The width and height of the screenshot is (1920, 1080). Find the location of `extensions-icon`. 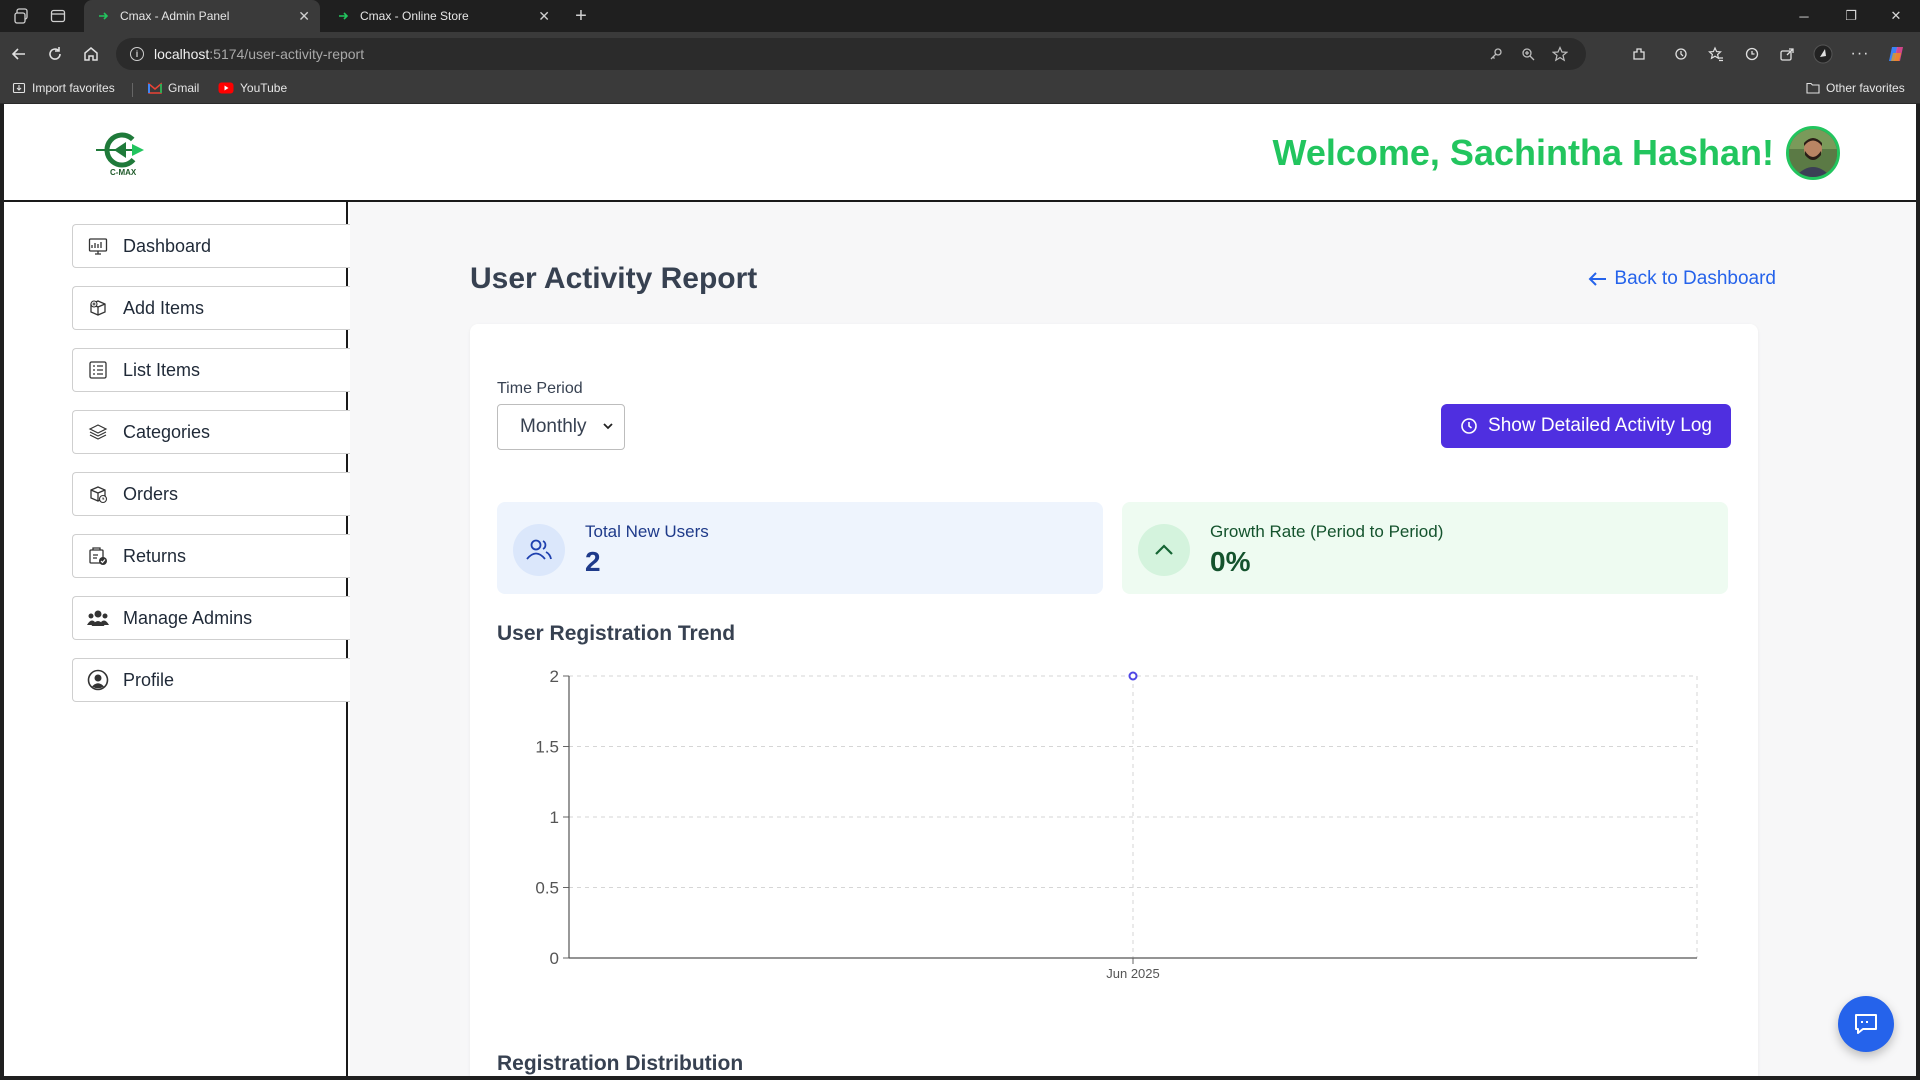

extensions-icon is located at coordinates (1639, 54).